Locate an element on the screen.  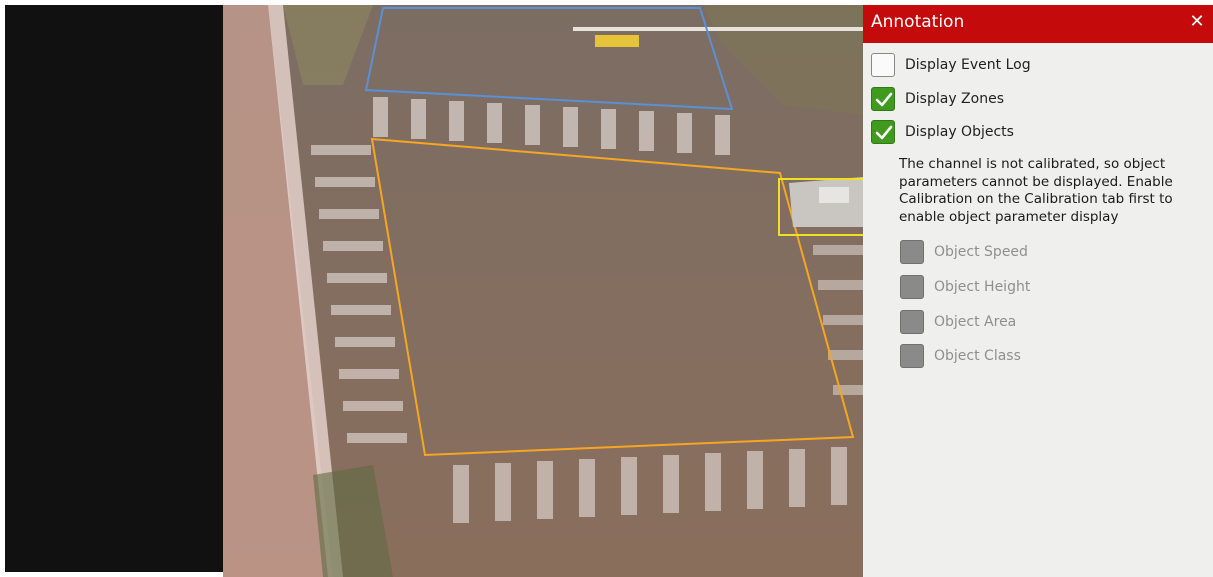
option-object-height: Object Height is located at coordinates (965, 287).